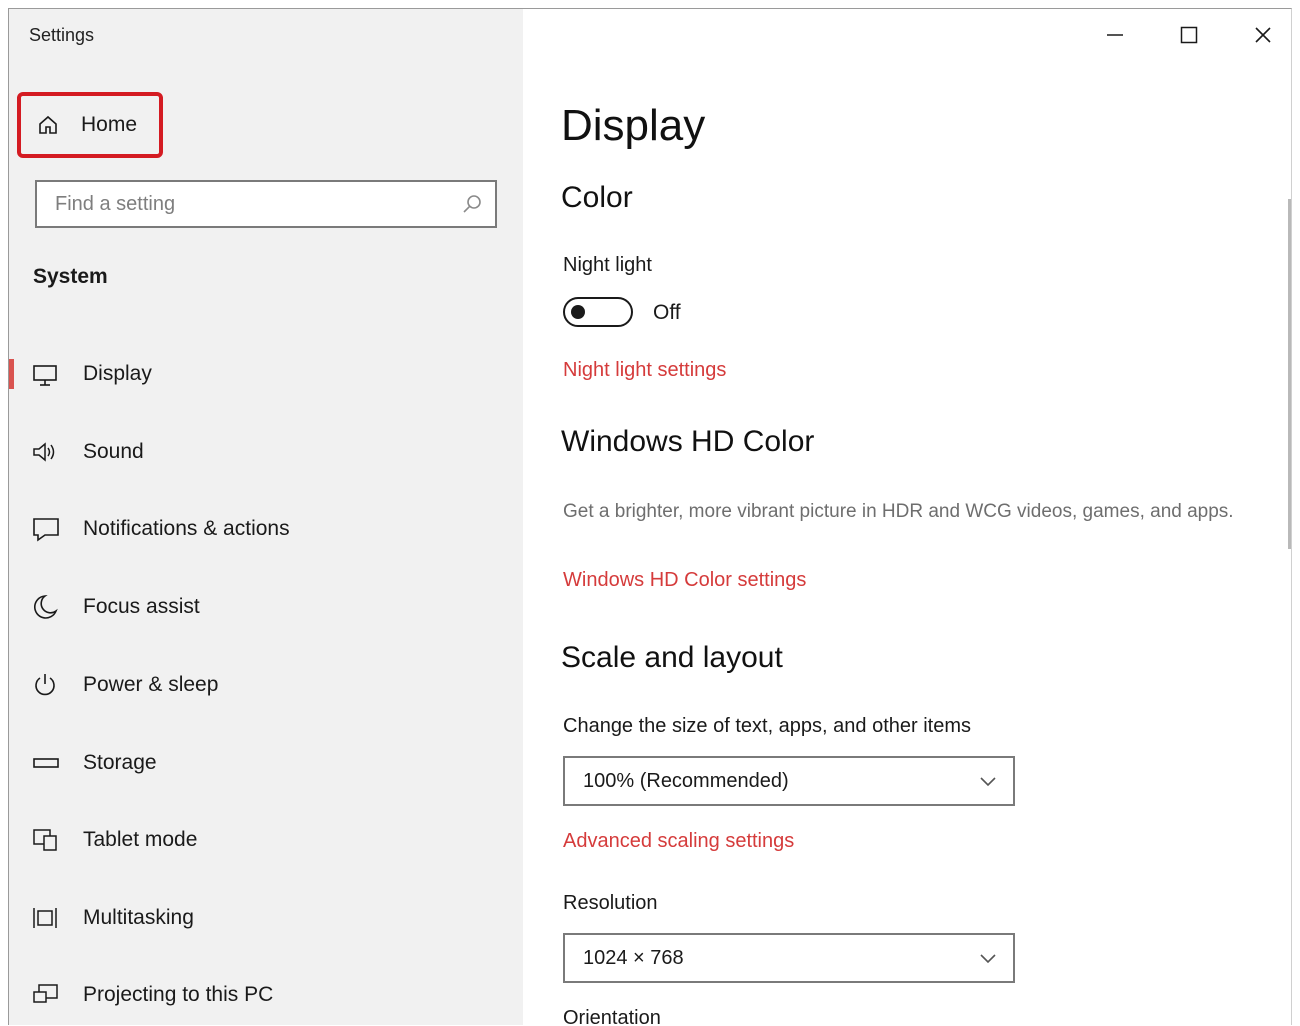 The image size is (1300, 1026). What do you see at coordinates (11, 374) in the screenshot?
I see `selected-indicator` at bounding box center [11, 374].